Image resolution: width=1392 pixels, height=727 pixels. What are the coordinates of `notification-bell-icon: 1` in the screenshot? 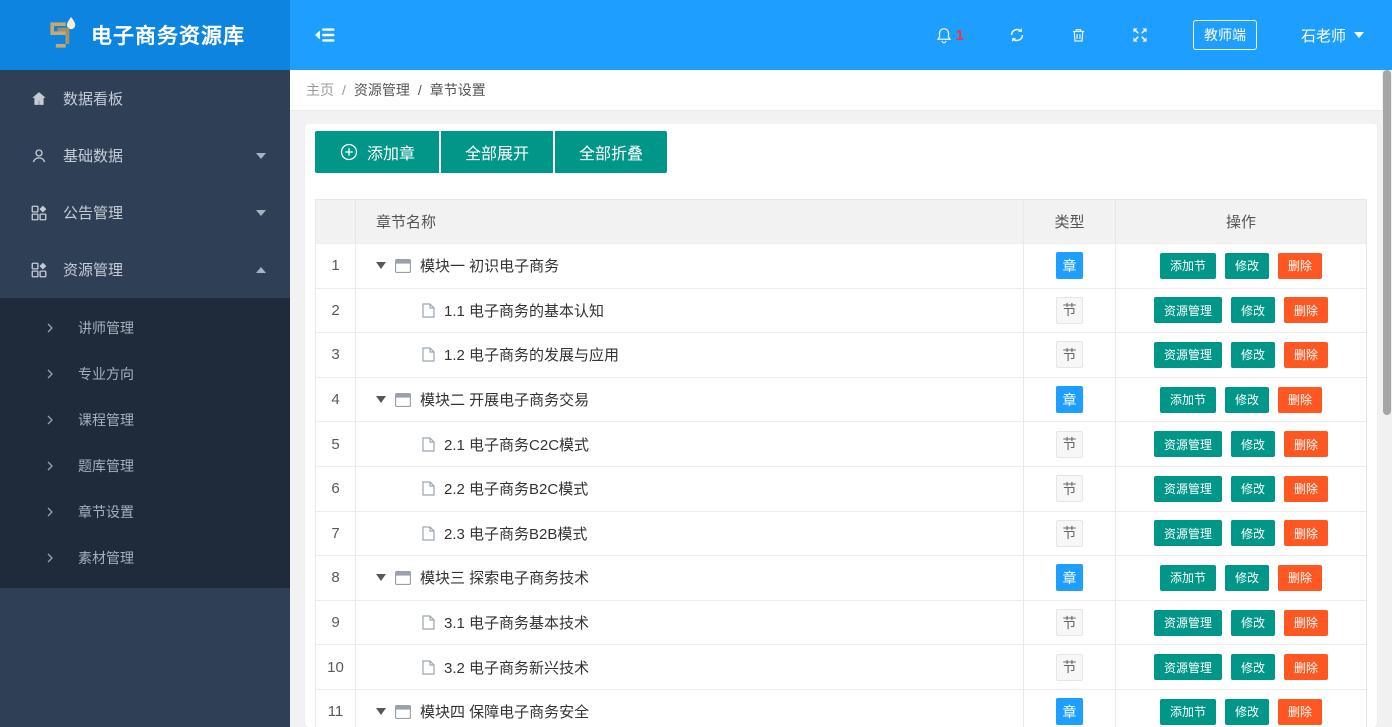 It's located at (949, 35).